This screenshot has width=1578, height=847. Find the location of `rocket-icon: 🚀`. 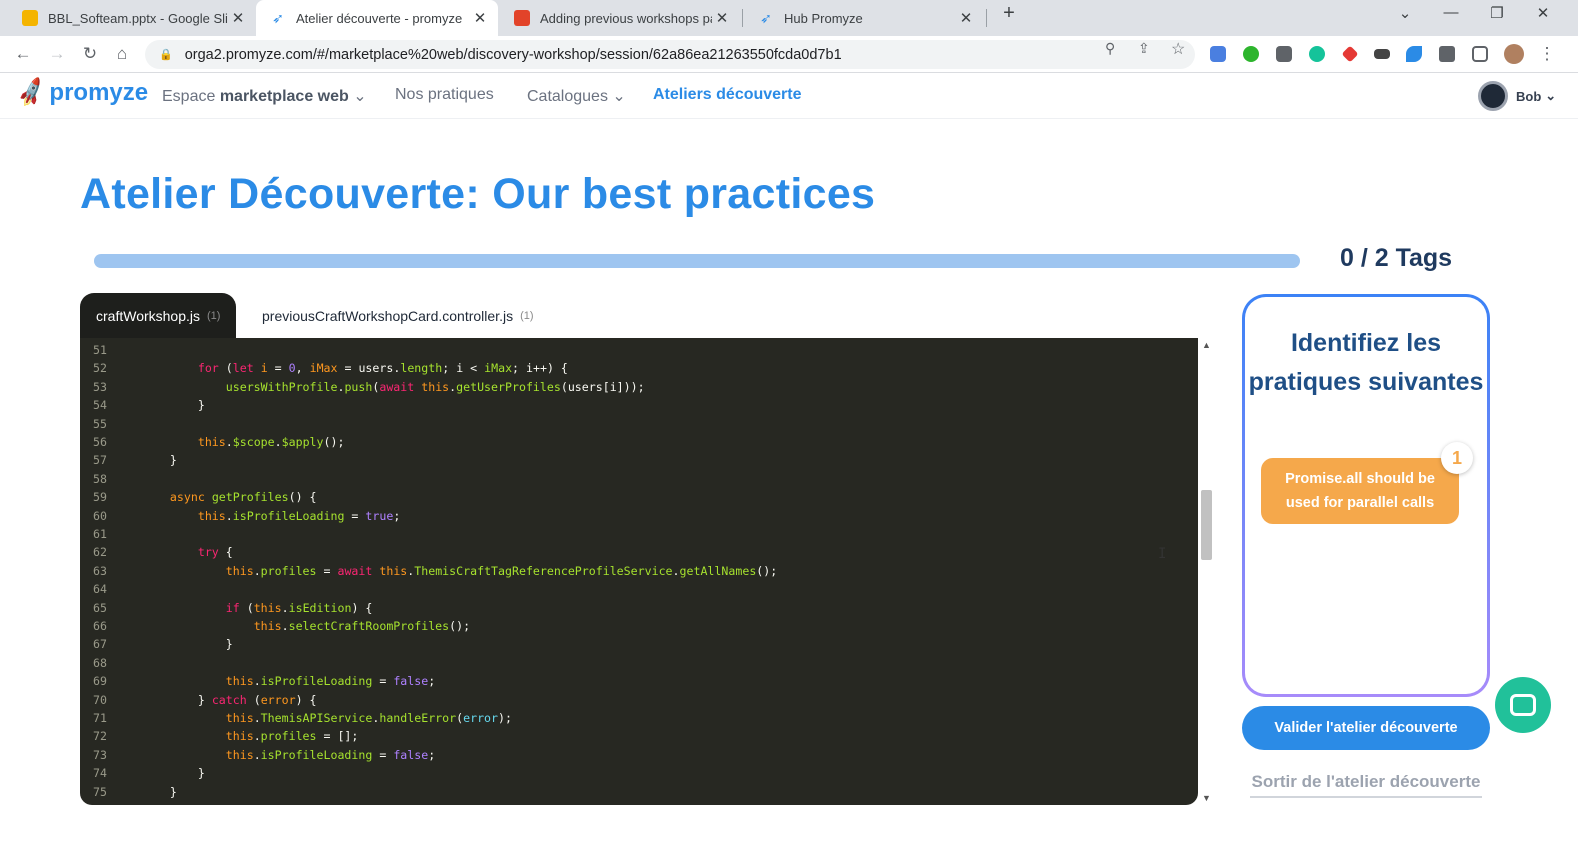

rocket-icon: 🚀 is located at coordinates (31, 92).